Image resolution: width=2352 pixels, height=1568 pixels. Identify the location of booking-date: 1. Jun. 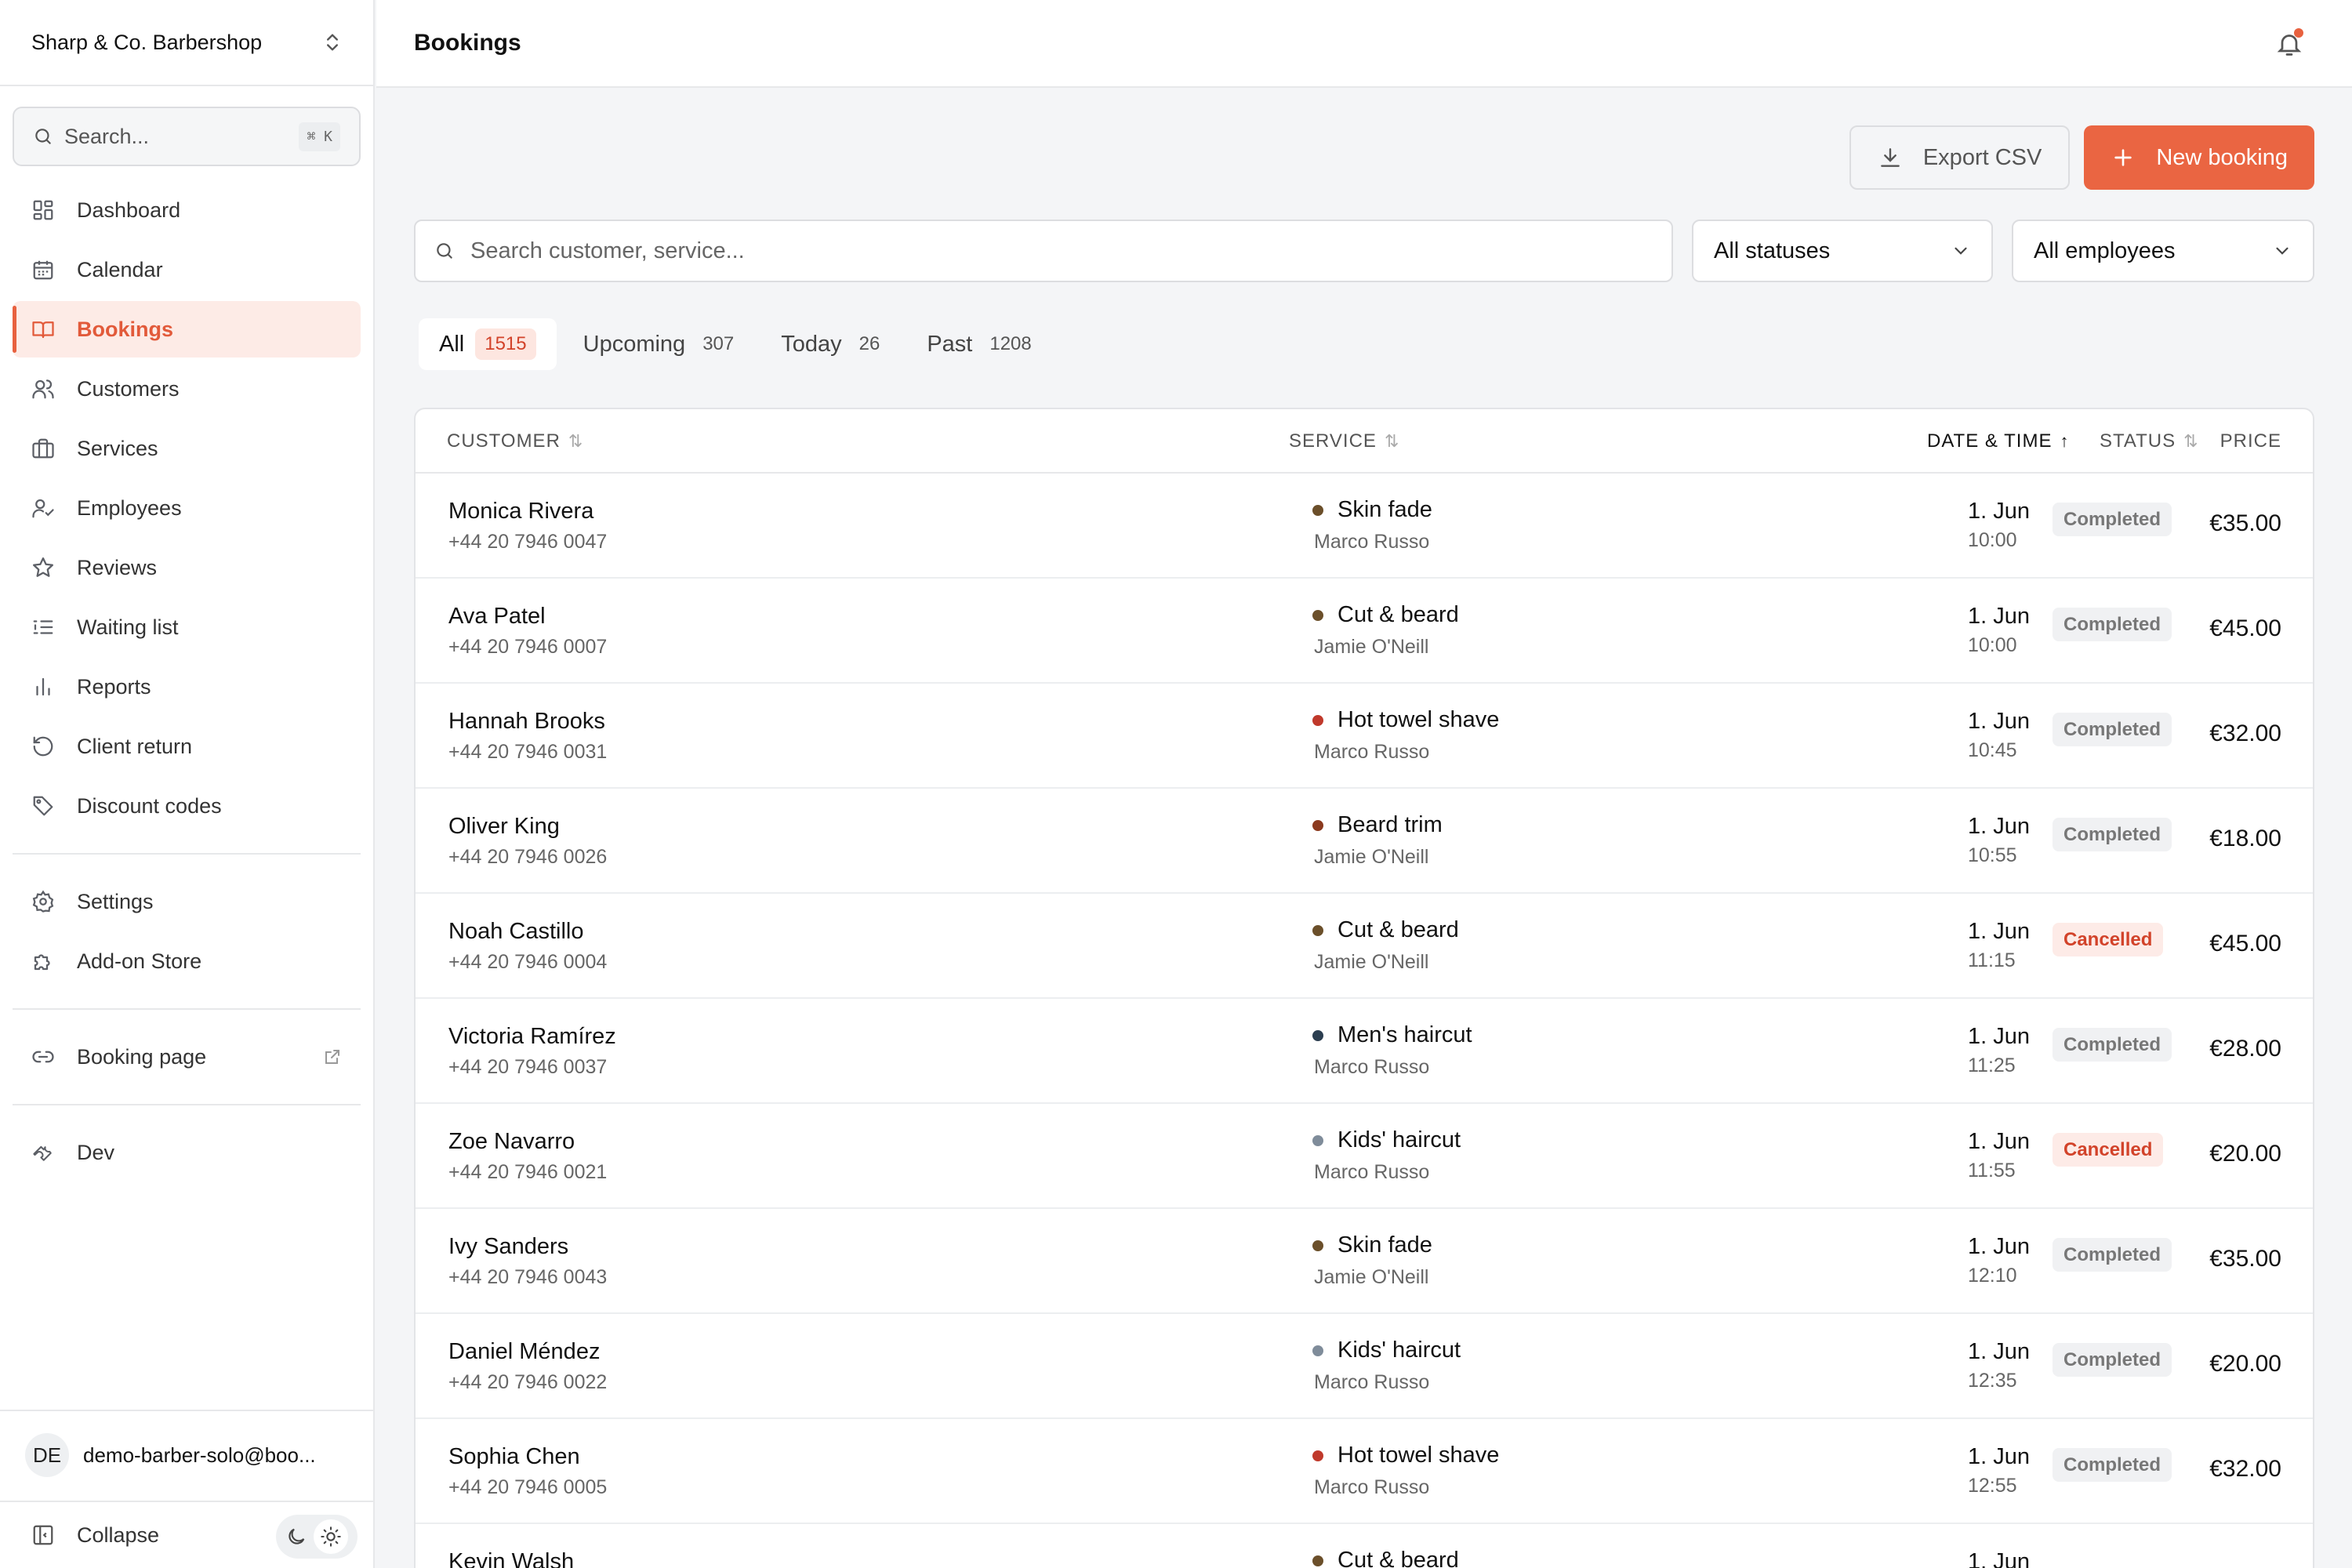
(1999, 1246).